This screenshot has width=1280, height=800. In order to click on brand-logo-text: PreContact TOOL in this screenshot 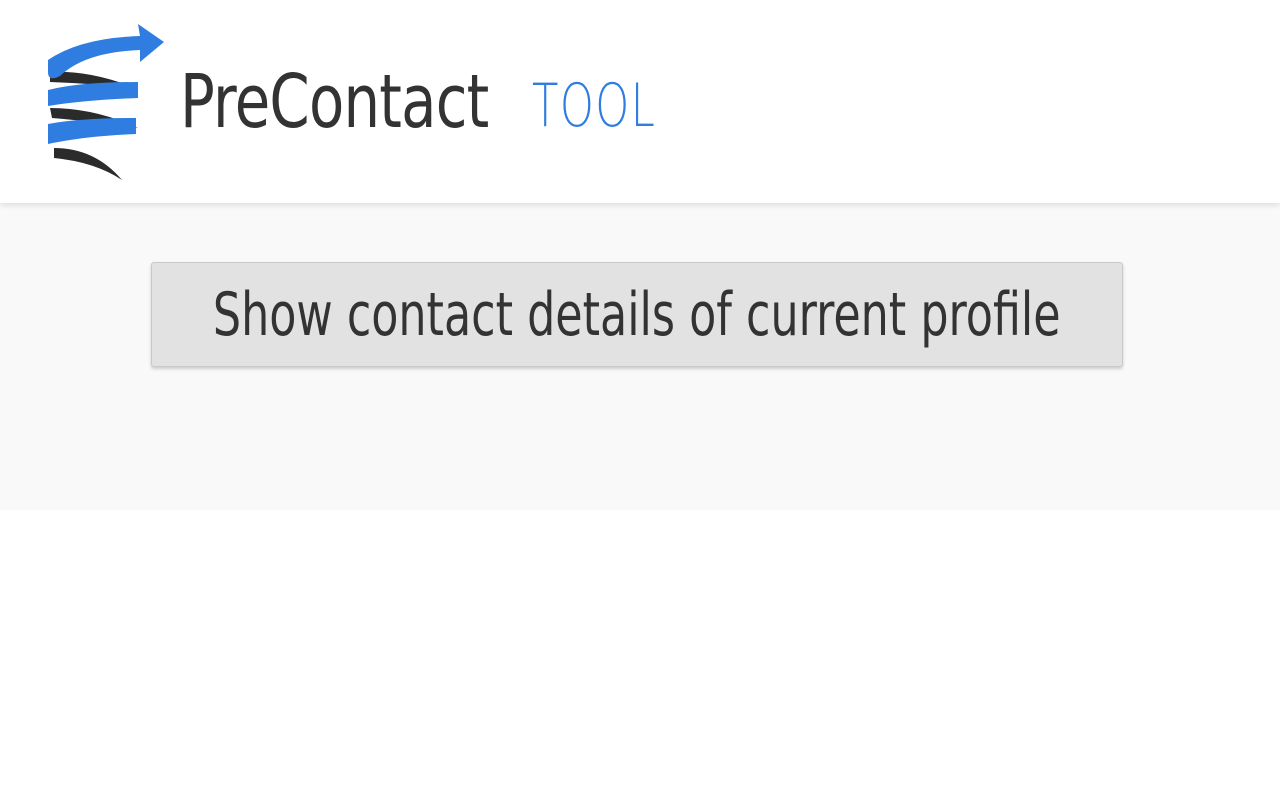, I will do `click(417, 102)`.